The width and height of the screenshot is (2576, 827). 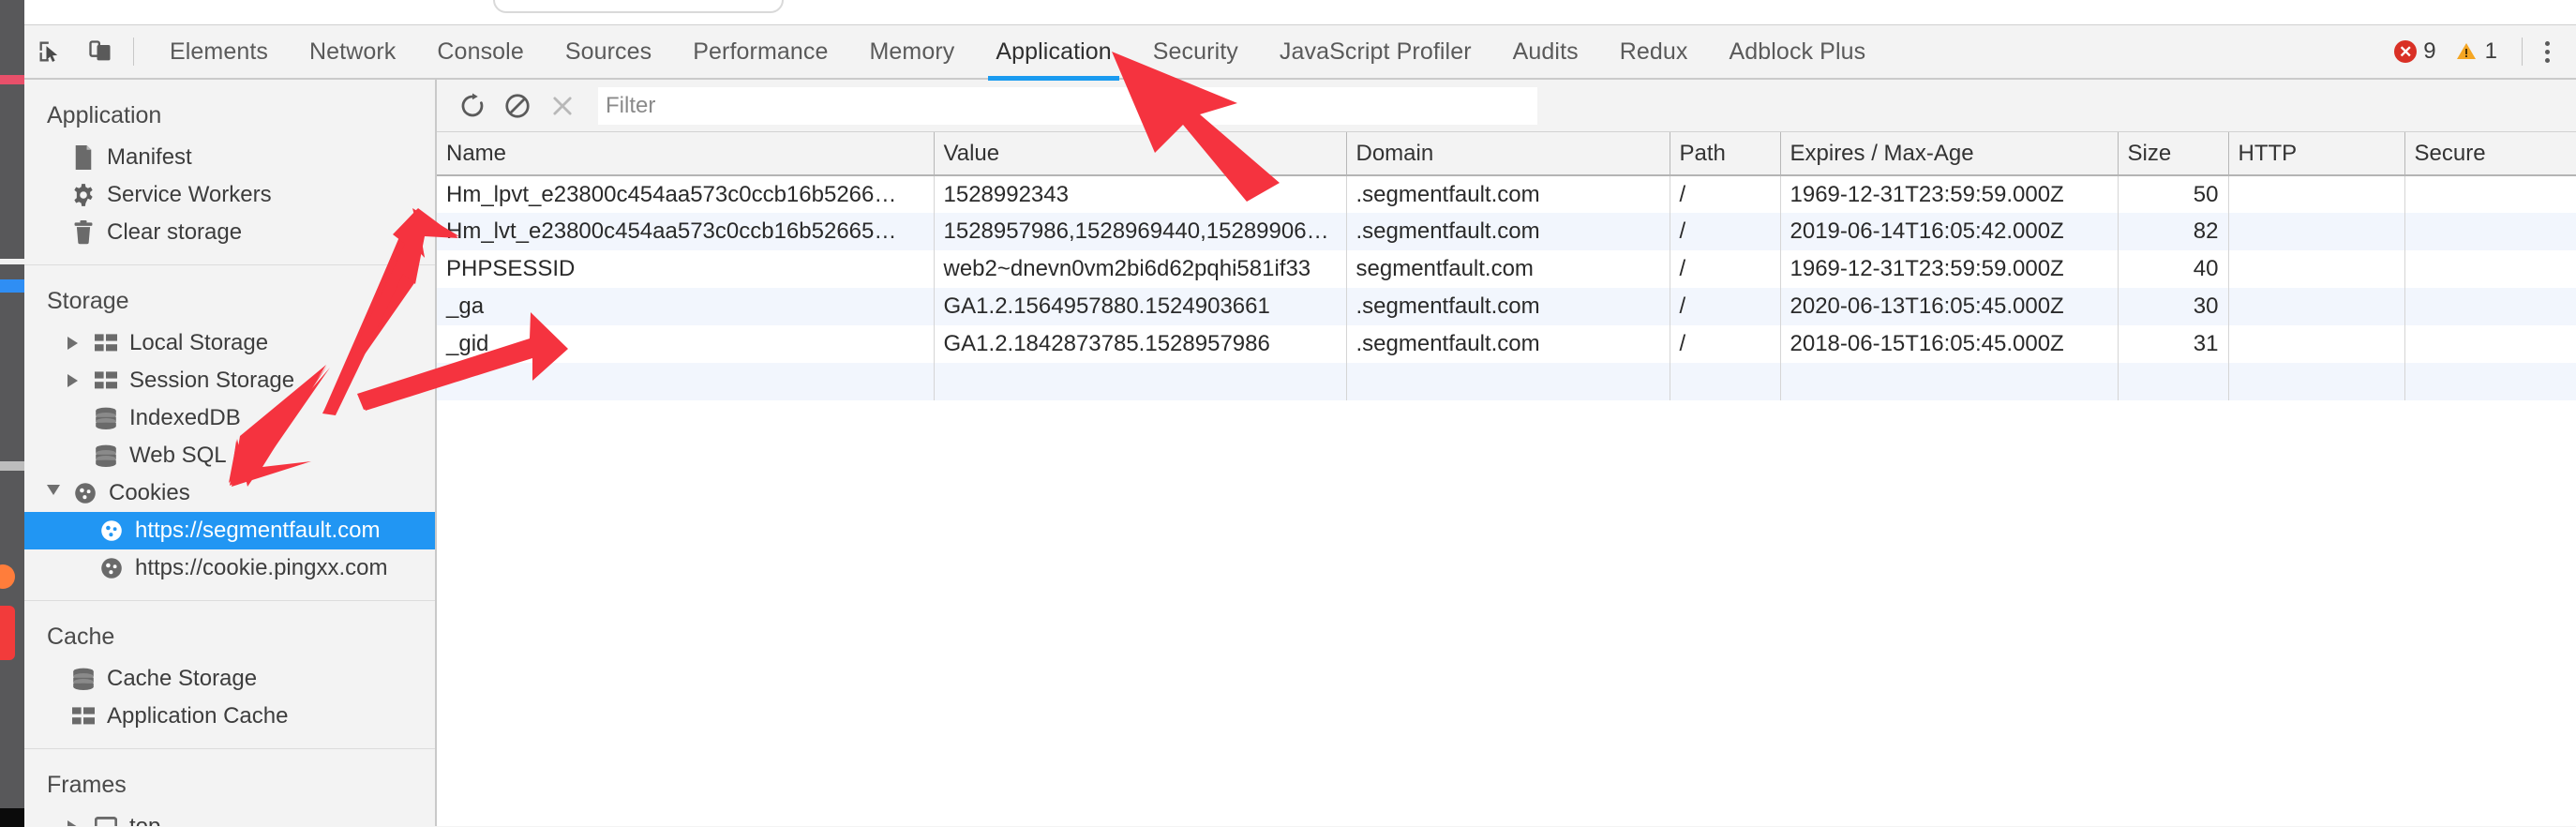 What do you see at coordinates (1949, 154) in the screenshot?
I see `column-header-expires: Expires / Max-Age` at bounding box center [1949, 154].